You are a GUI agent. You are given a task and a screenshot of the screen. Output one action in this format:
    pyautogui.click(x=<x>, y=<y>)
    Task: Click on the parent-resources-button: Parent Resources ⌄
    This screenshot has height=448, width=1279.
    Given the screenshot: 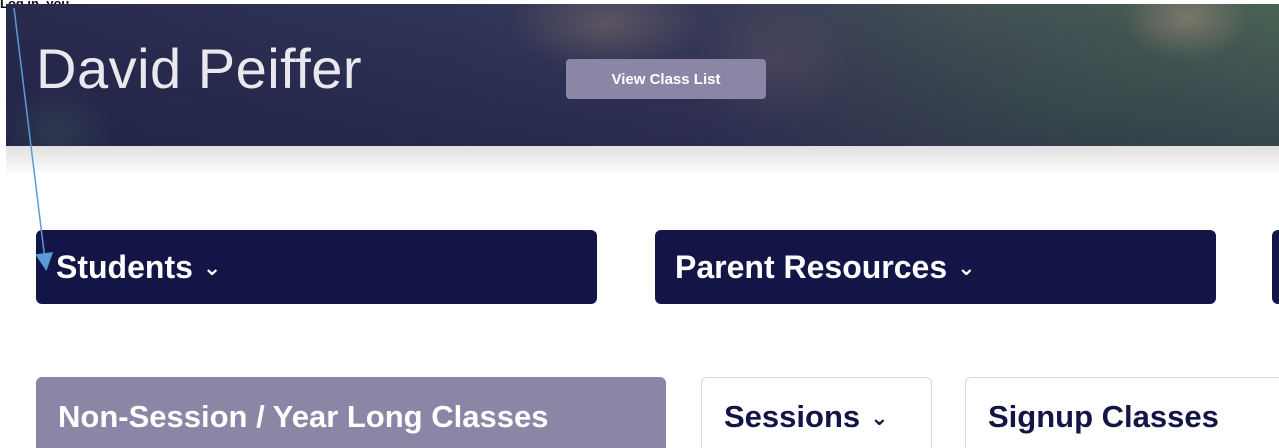 What is the action you would take?
    pyautogui.click(x=935, y=267)
    